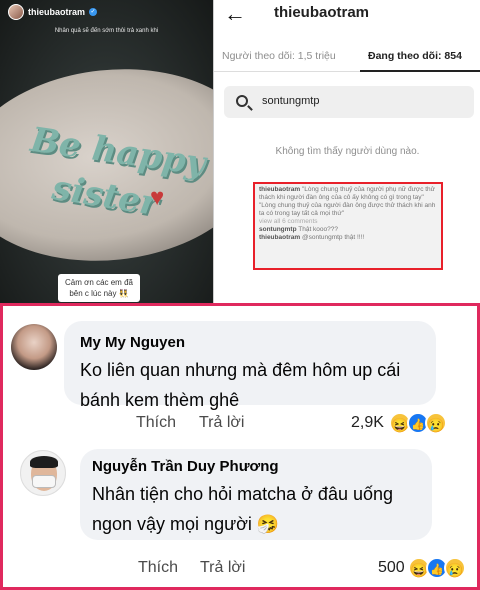  What do you see at coordinates (93, 12) in the screenshot?
I see `verified-icon: ✓` at bounding box center [93, 12].